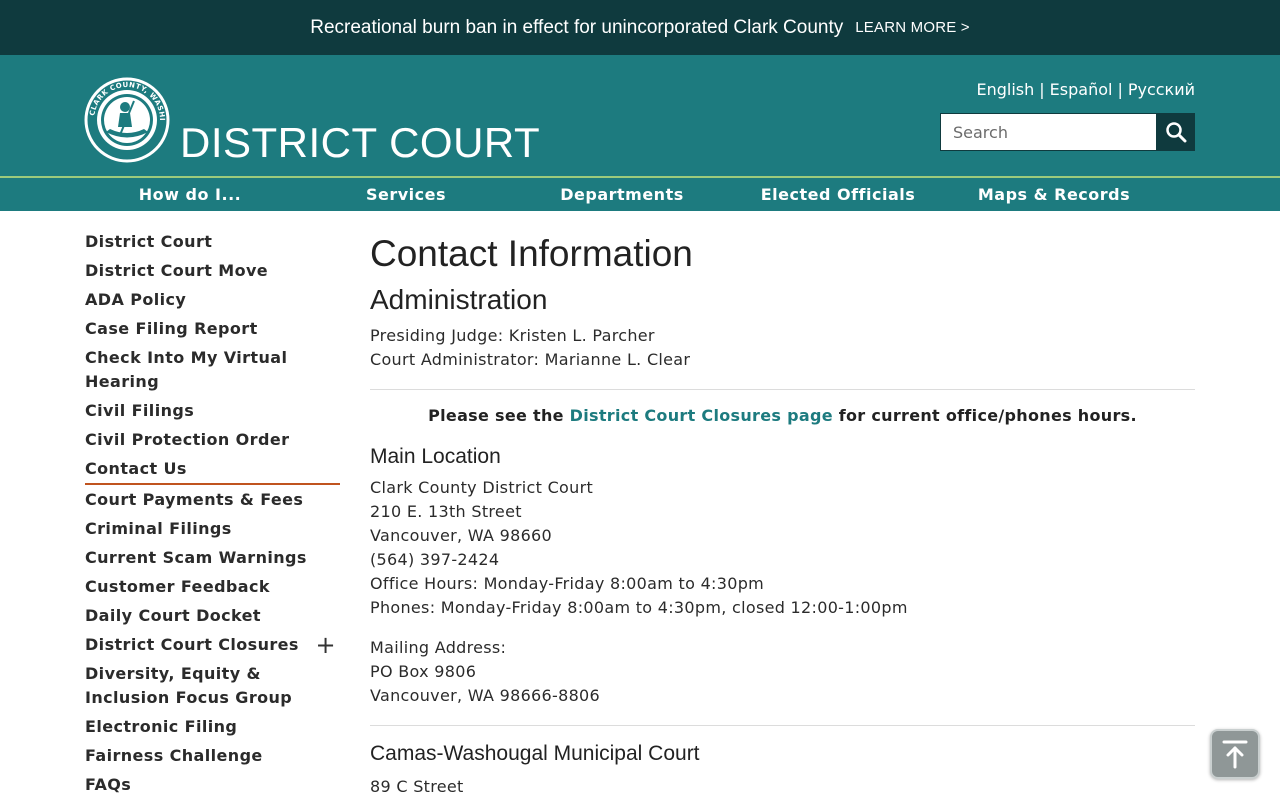 The height and width of the screenshot is (800, 1280). I want to click on mailing-line: Vancouver, WA 98666-8806, so click(485, 695).